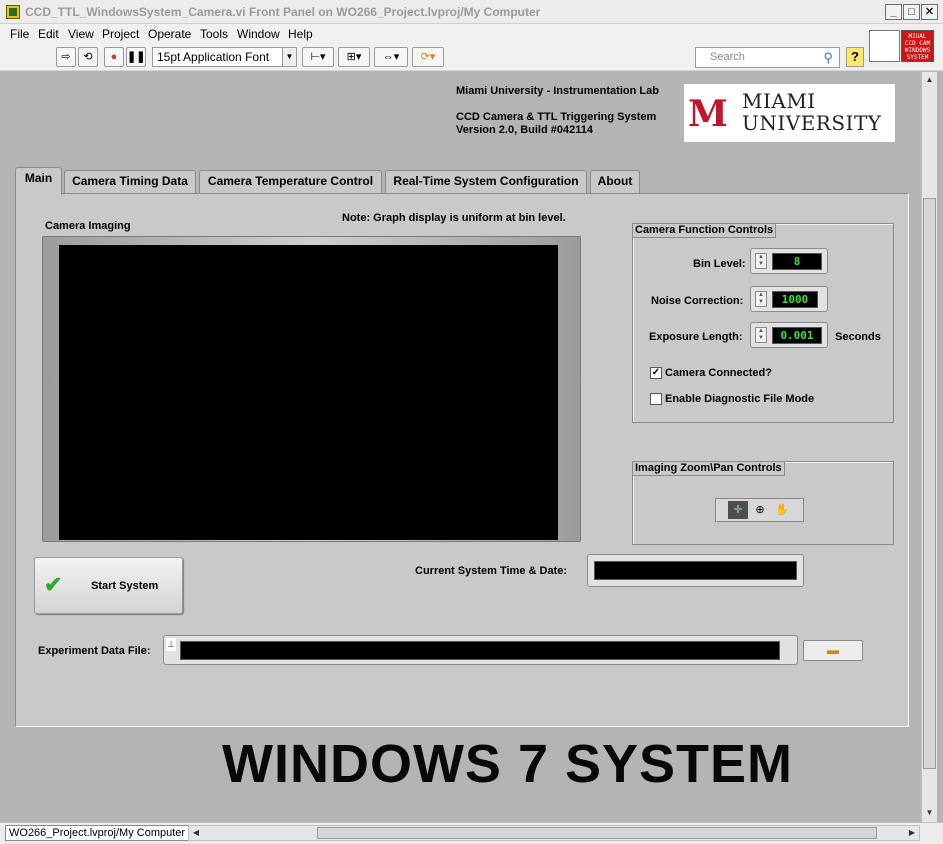 This screenshot has width=943, height=844. I want to click on zoom-icon: ⊕, so click(760, 510).